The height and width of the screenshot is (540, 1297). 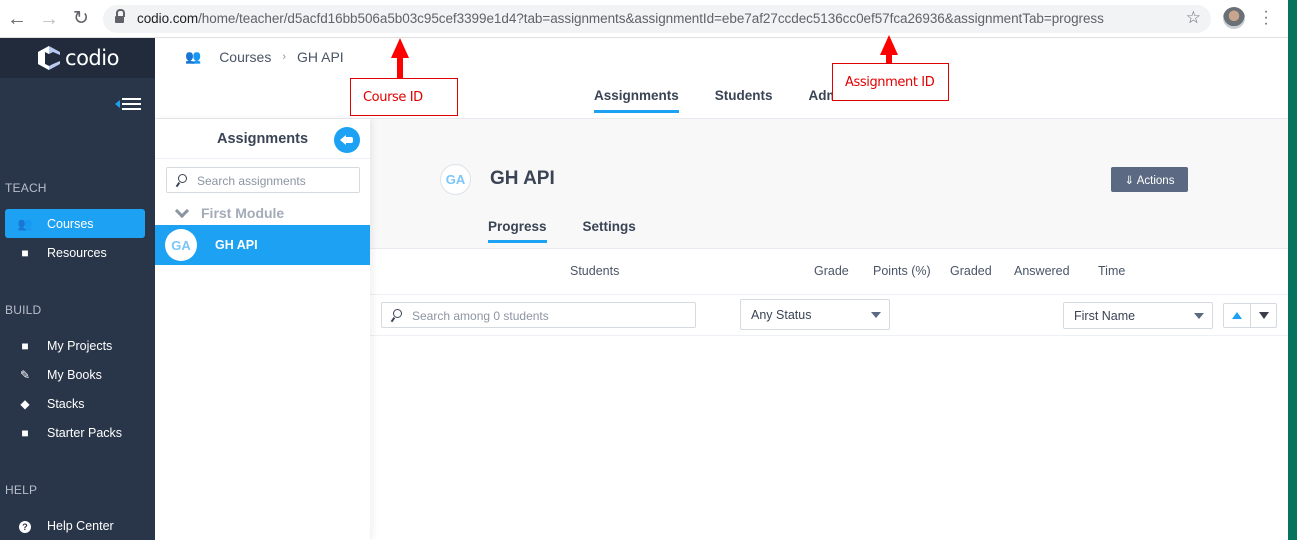 What do you see at coordinates (276, 180) in the screenshot?
I see `assignment-search-input` at bounding box center [276, 180].